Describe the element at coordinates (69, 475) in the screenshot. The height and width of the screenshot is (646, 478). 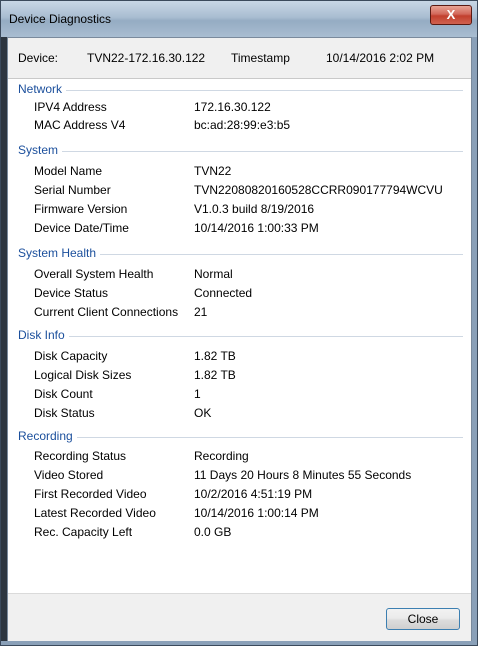
I see `row-label: Video Stored` at that location.